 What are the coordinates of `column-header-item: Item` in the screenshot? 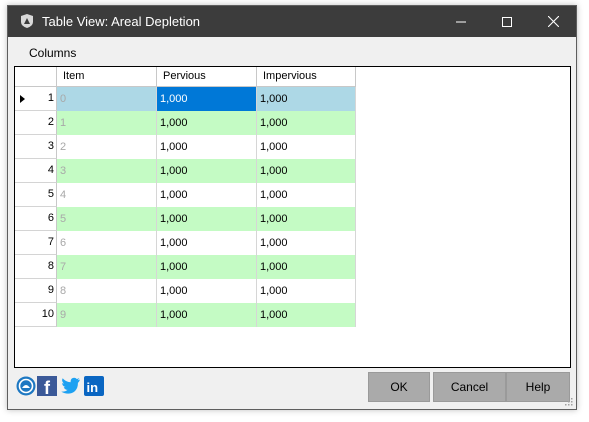 It's located at (107, 77).